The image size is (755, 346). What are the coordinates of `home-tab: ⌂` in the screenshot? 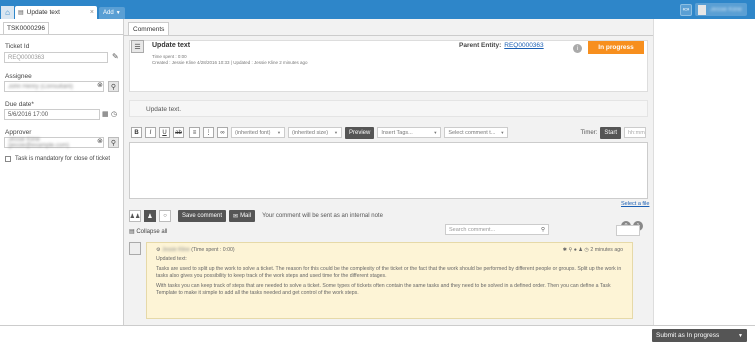 It's located at (7, 12).